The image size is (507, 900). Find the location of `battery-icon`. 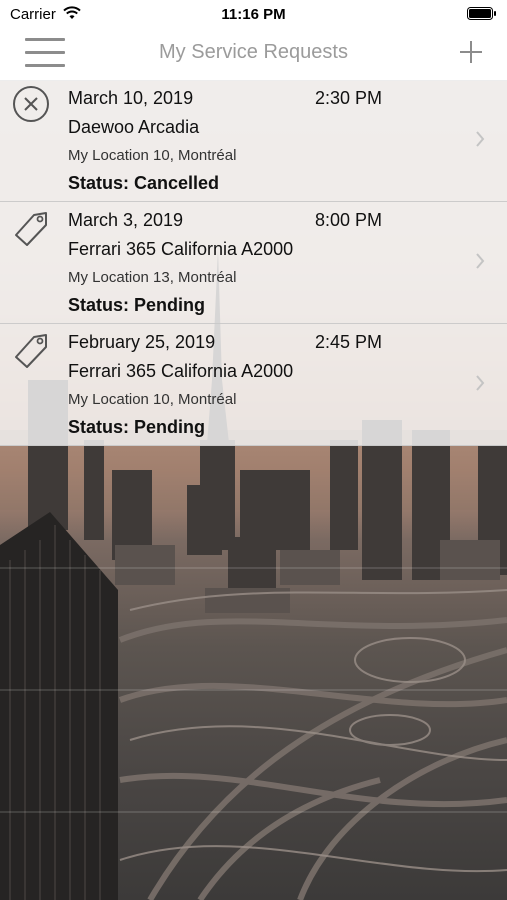

battery-icon is located at coordinates (482, 13).